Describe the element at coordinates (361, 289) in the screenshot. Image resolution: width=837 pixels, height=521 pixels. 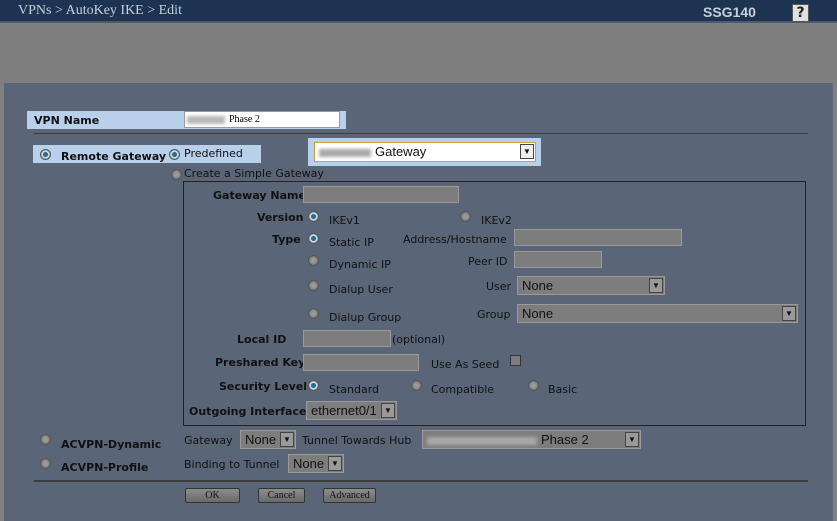
I see `dialup-user-label: Dialup User` at that location.